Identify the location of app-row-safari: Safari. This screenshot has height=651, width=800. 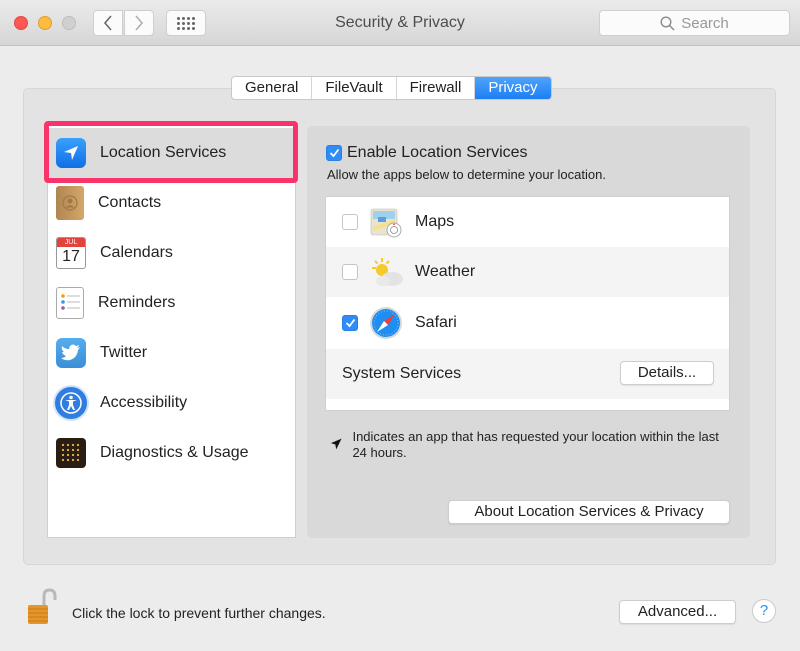
(527, 323).